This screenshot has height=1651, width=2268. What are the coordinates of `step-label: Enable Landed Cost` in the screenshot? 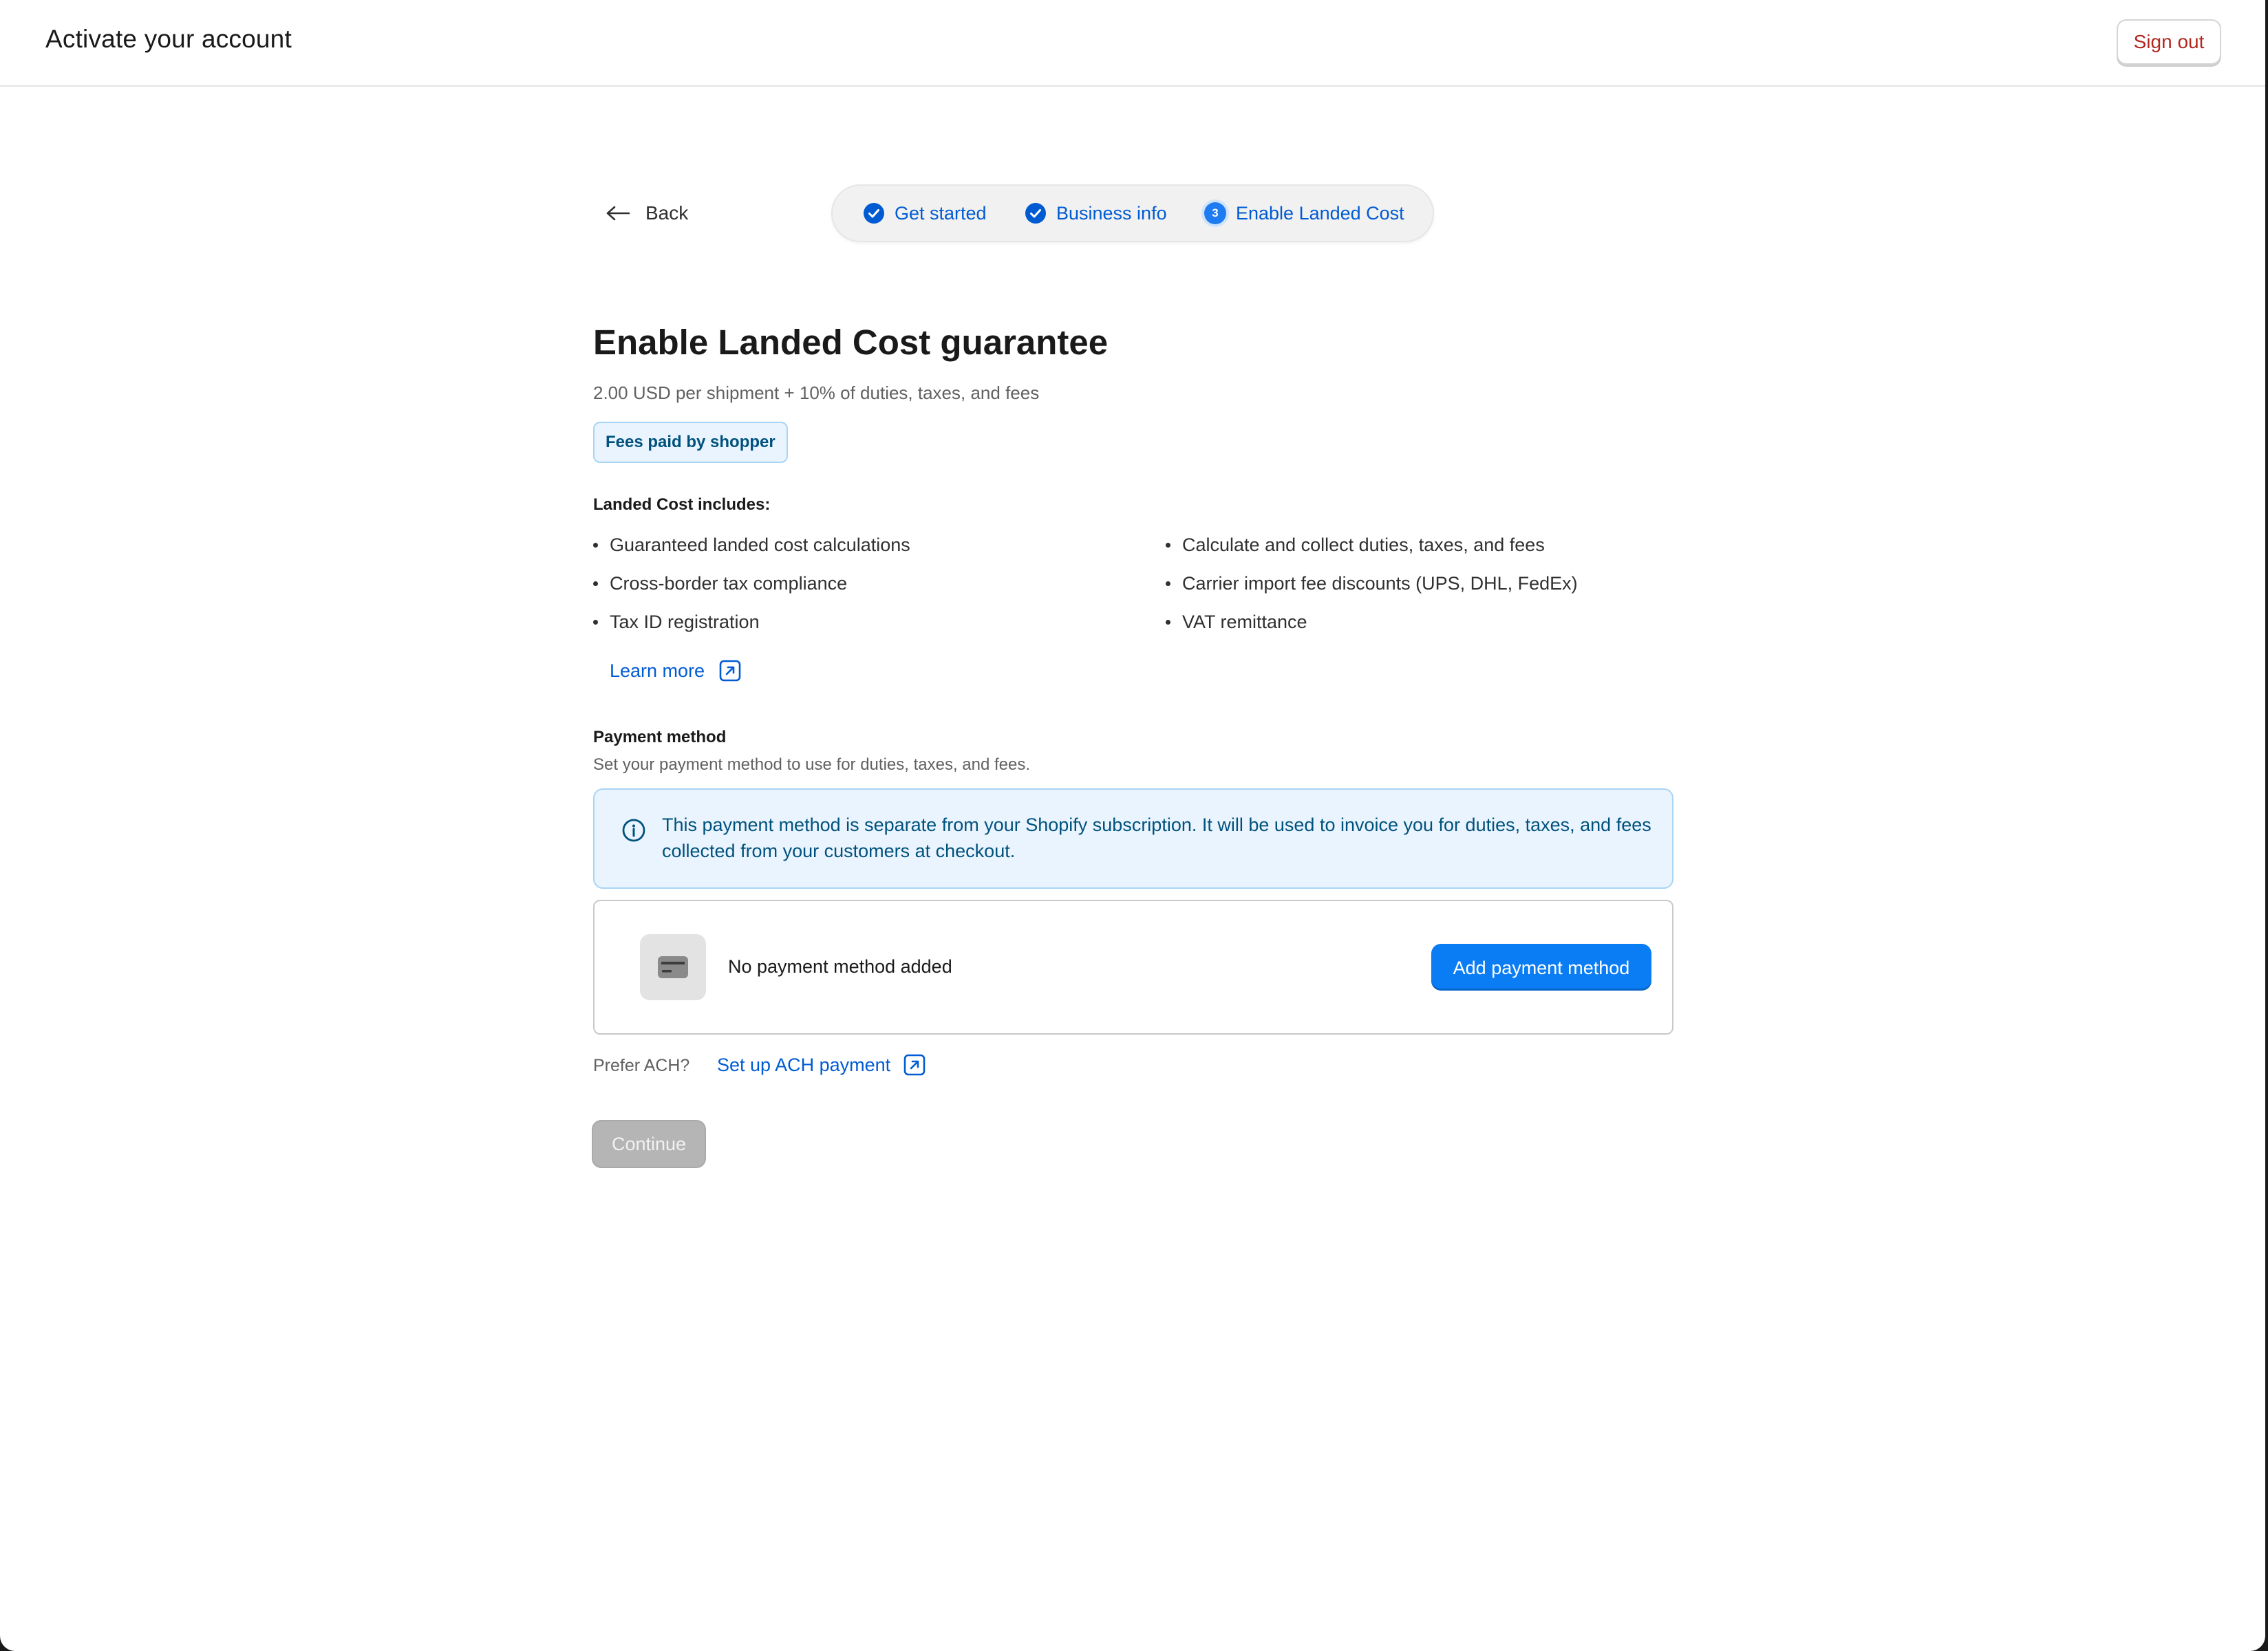 It's located at (1320, 213).